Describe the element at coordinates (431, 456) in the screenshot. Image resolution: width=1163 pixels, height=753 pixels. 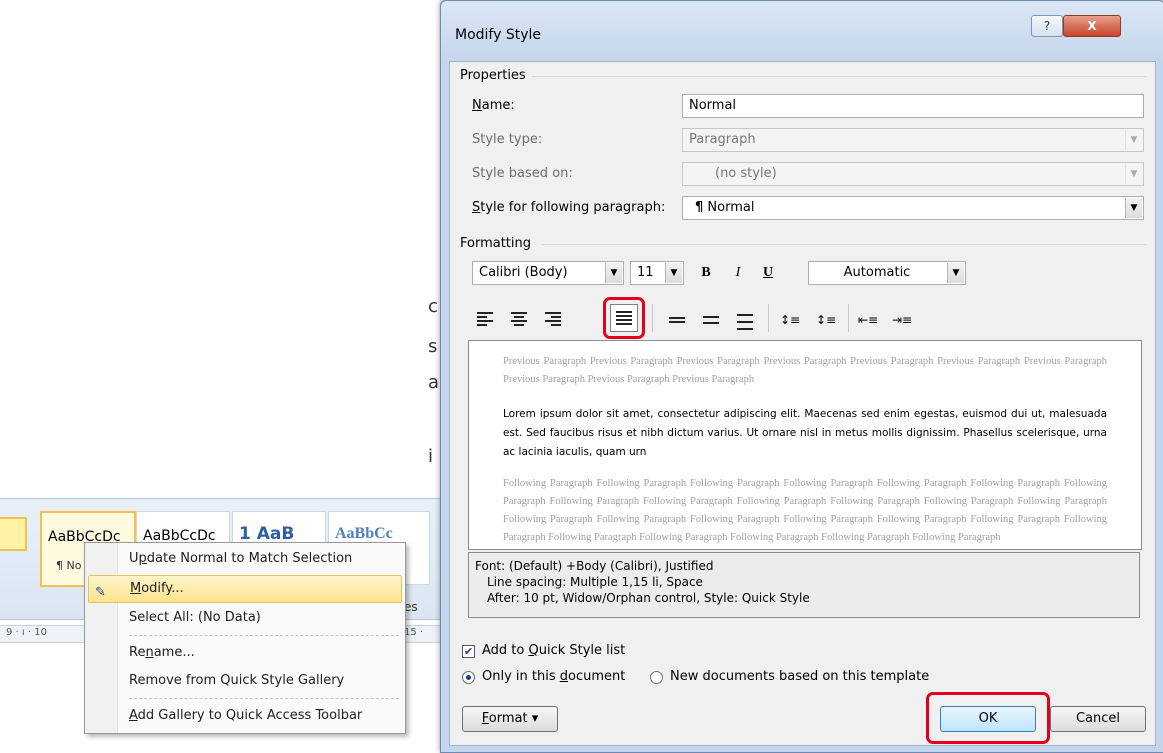
I see `background-doc-text: i` at that location.